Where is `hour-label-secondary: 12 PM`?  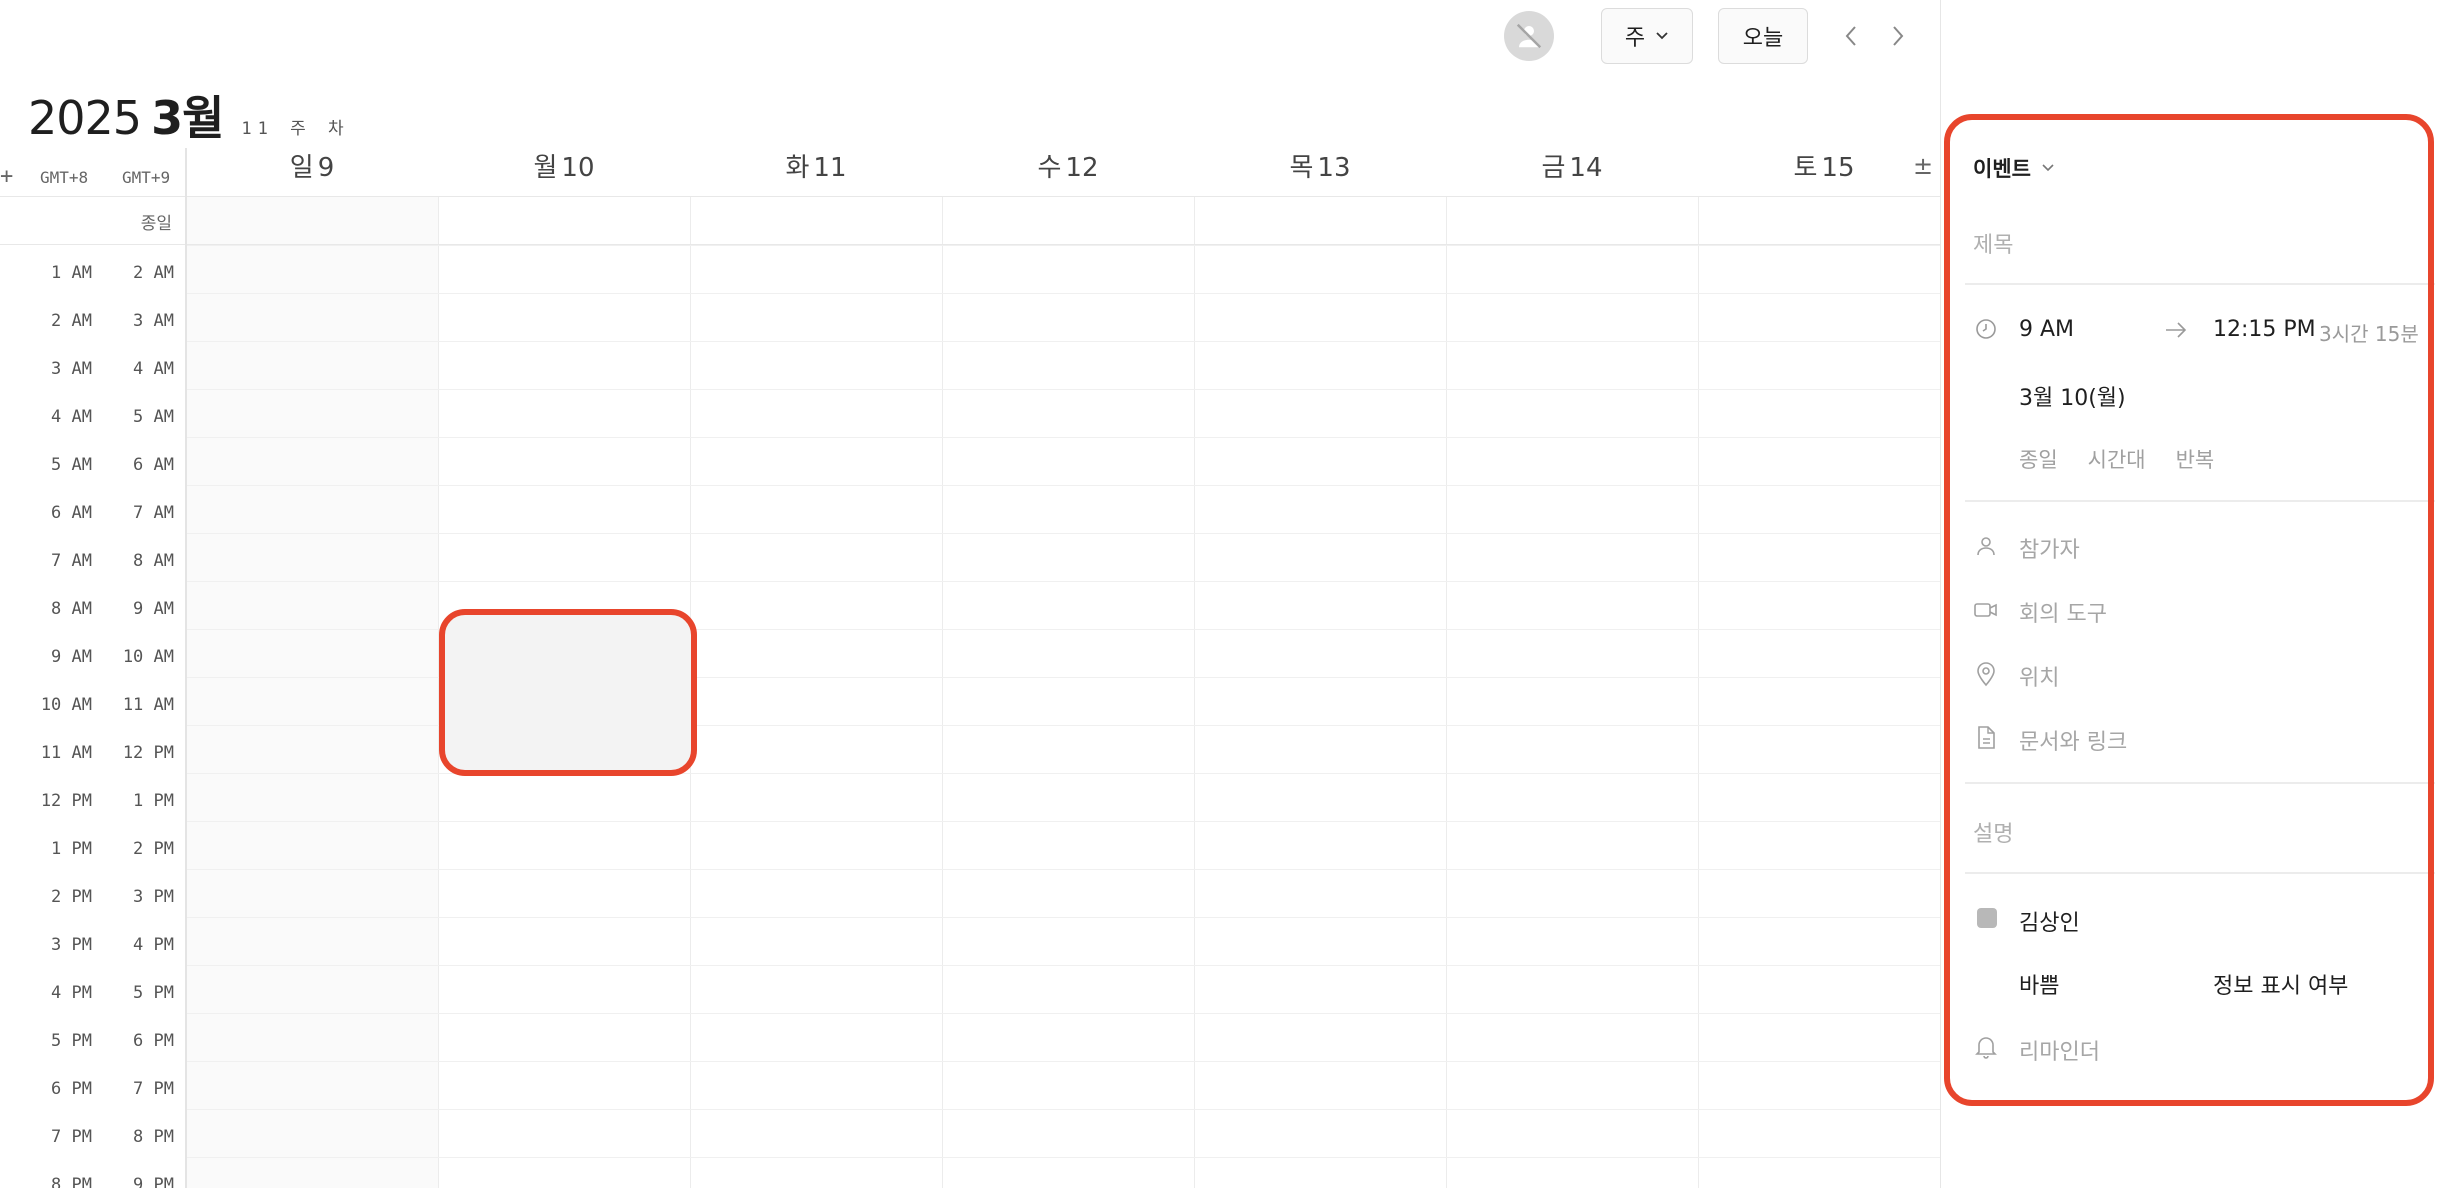 hour-label-secondary: 12 PM is located at coordinates (148, 753).